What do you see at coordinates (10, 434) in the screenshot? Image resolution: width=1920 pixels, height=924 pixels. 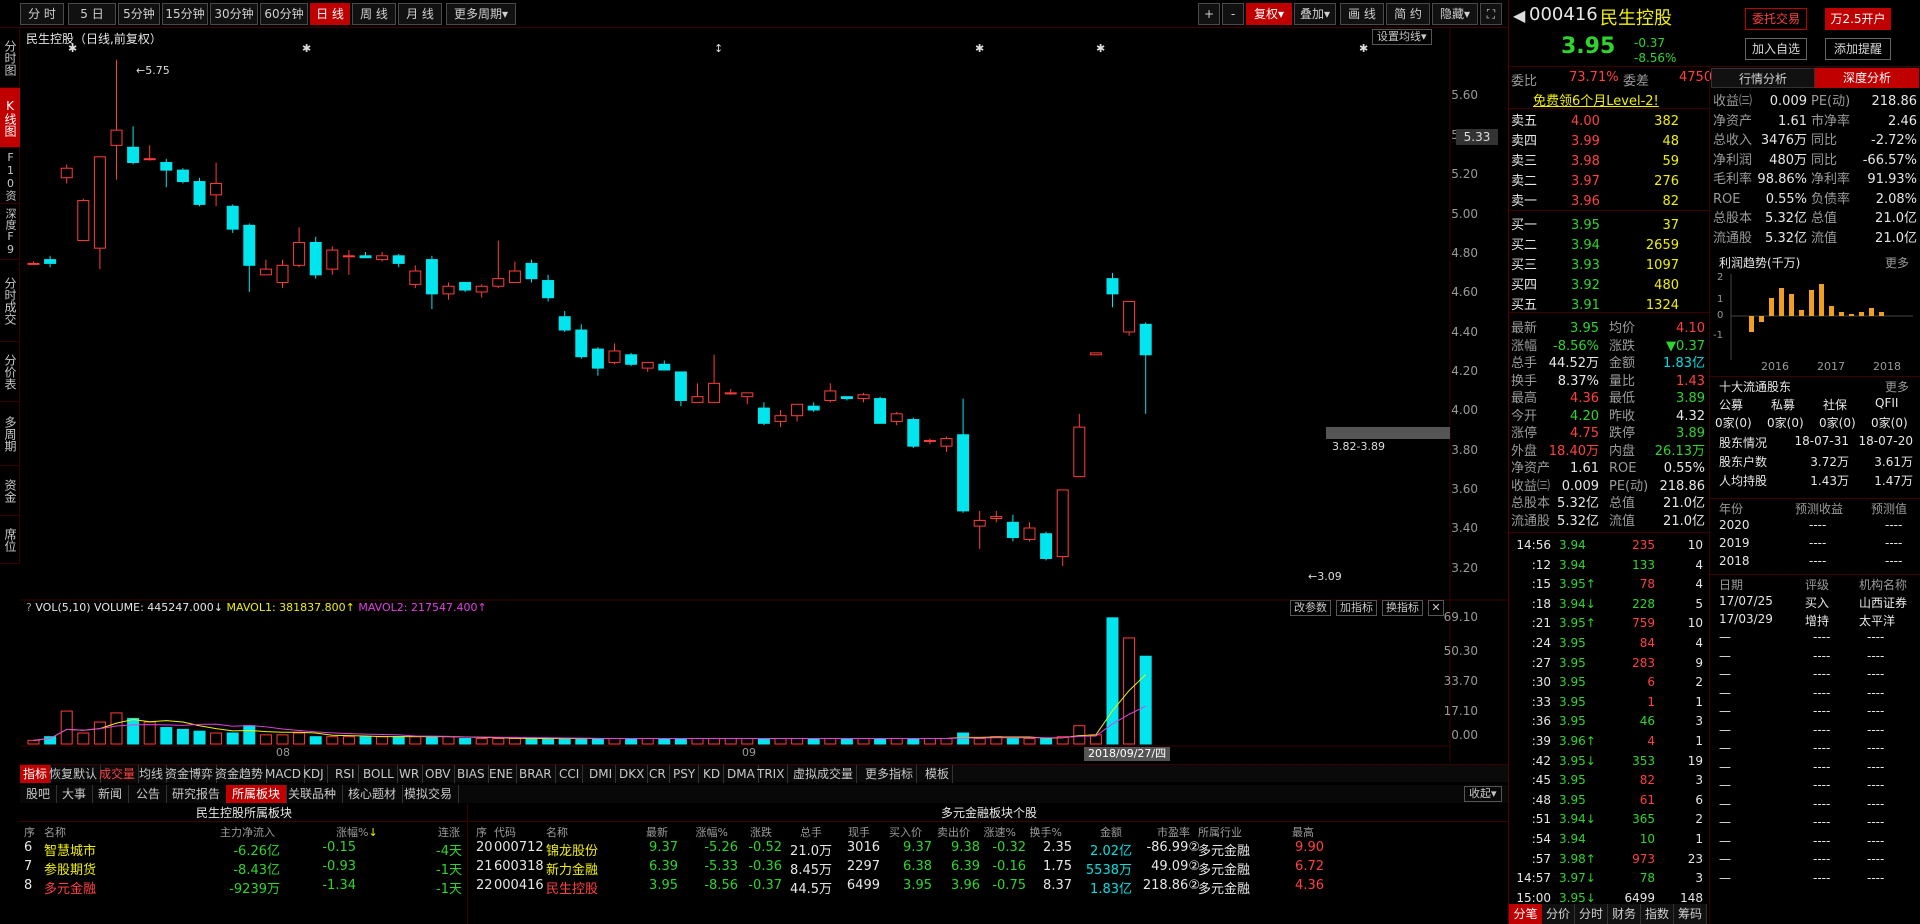 I see `left-tab-multi-period: 多周期` at bounding box center [10, 434].